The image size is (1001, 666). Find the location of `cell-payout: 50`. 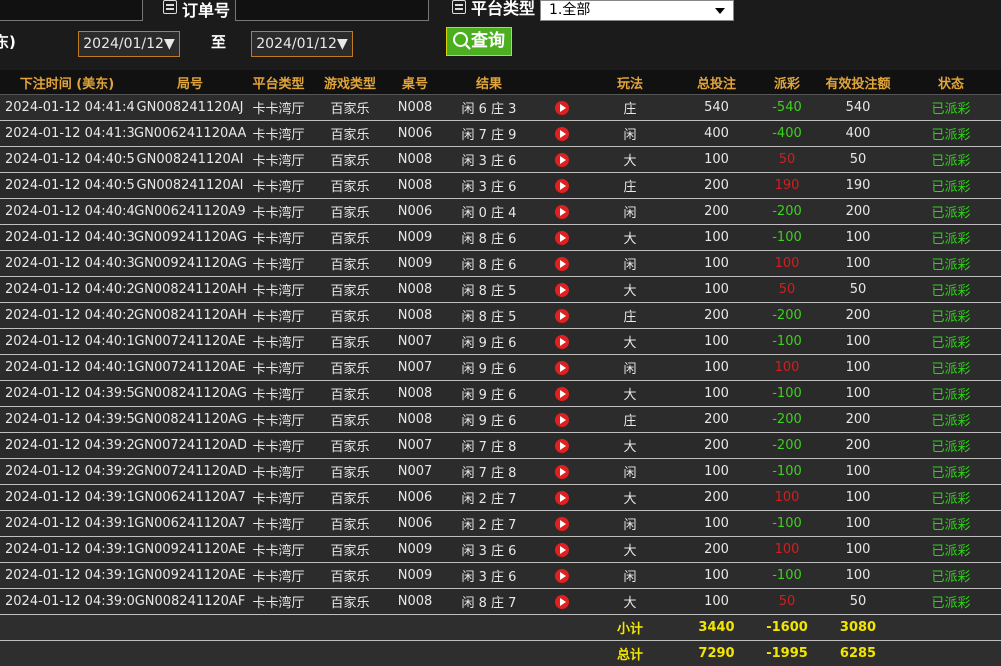

cell-payout: 50 is located at coordinates (787, 602).